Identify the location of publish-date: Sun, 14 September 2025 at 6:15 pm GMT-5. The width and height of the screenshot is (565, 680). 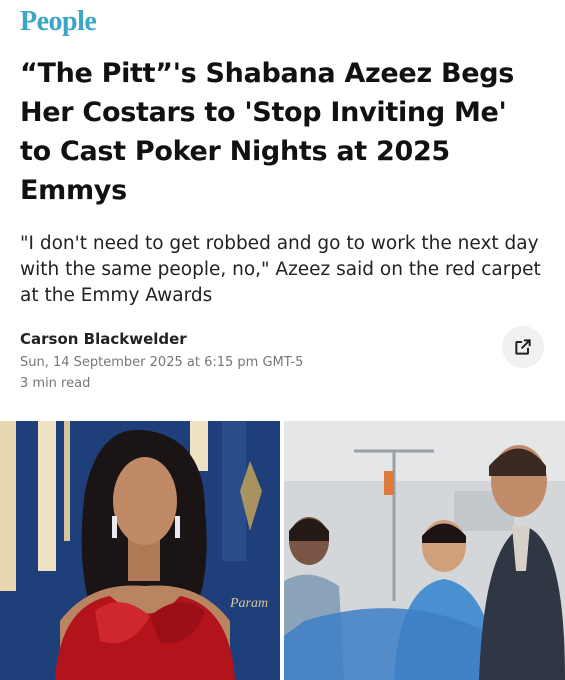
(162, 362).